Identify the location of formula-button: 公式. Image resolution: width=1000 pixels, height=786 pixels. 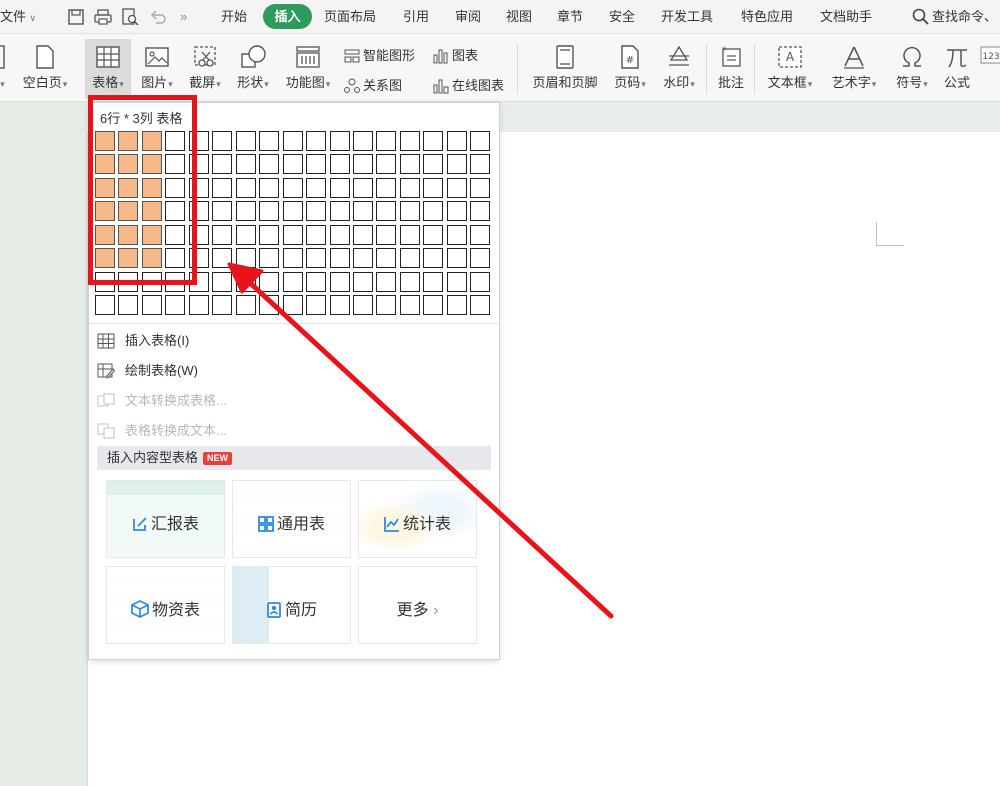
(957, 67).